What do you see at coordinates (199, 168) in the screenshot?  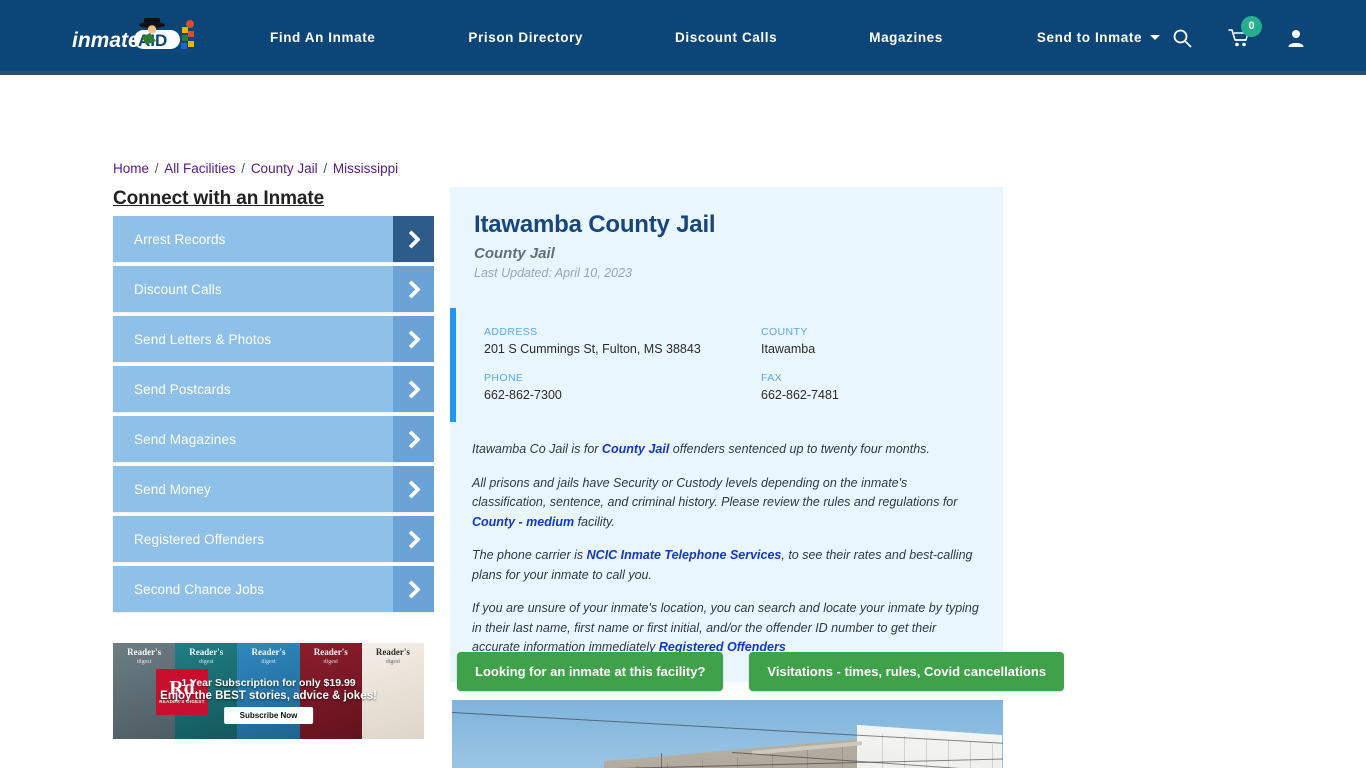 I see `breadcrumb-item-all-facilities: All Facilities` at bounding box center [199, 168].